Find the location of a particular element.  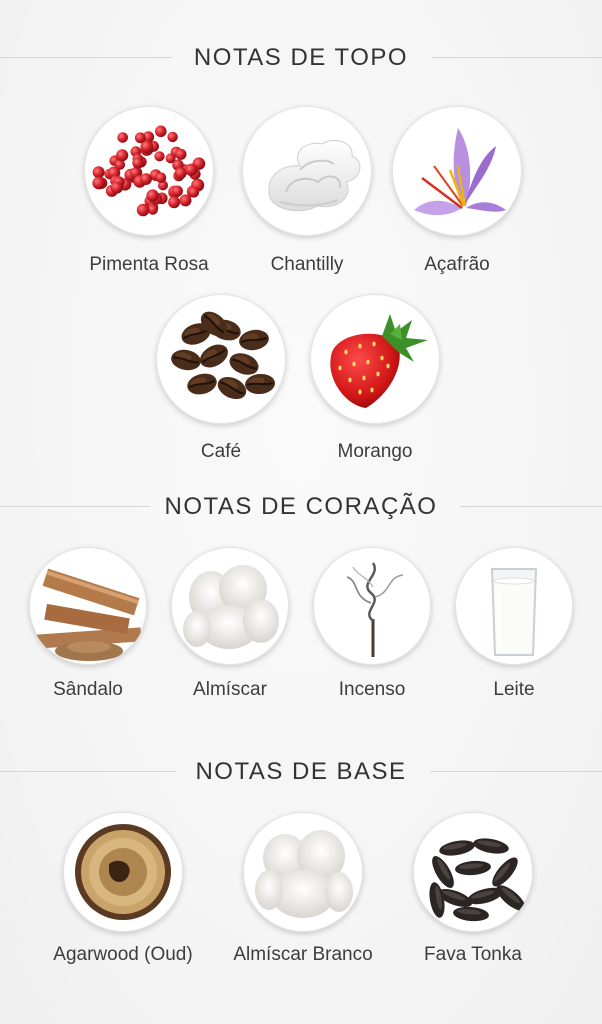

strawberry-icon is located at coordinates (375, 359).